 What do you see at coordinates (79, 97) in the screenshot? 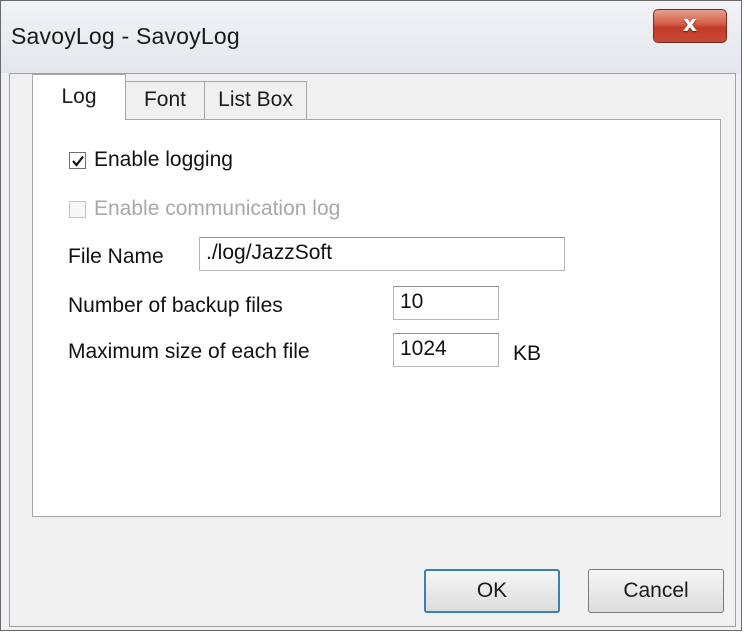
I see `tab-log: Log` at bounding box center [79, 97].